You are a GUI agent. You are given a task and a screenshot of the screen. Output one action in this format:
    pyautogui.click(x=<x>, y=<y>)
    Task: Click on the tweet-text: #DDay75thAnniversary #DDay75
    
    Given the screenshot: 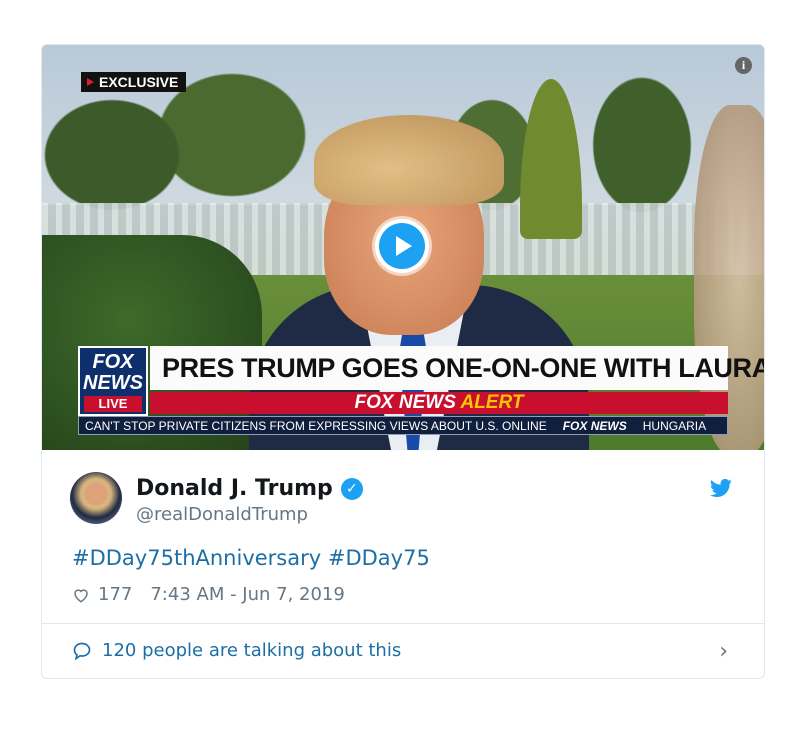 What is the action you would take?
    pyautogui.click(x=251, y=558)
    